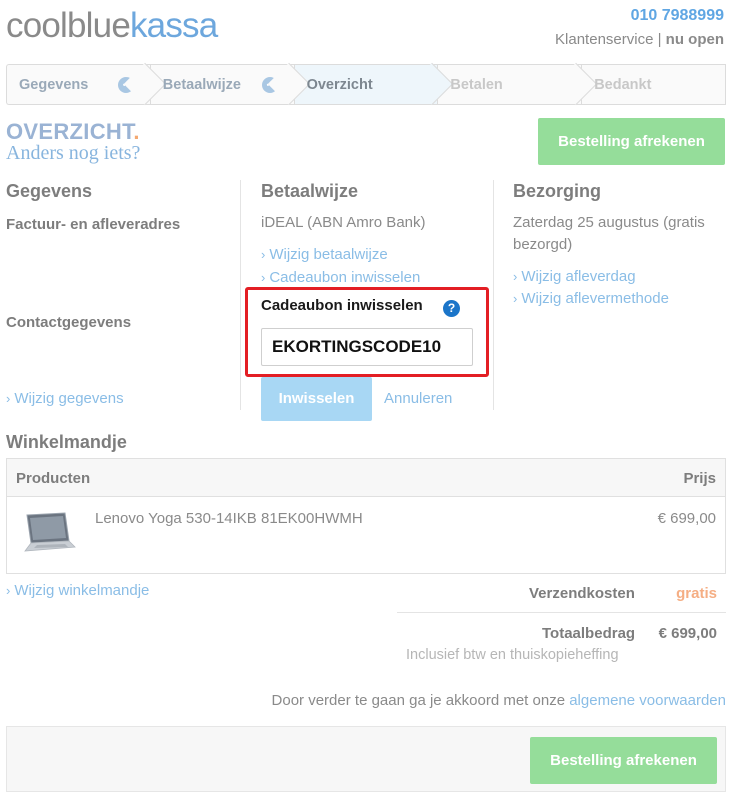 The image size is (732, 802). What do you see at coordinates (229, 518) in the screenshot?
I see `product-name: Lenovo Yoga 530-14IKB 81EK00HWMH` at bounding box center [229, 518].